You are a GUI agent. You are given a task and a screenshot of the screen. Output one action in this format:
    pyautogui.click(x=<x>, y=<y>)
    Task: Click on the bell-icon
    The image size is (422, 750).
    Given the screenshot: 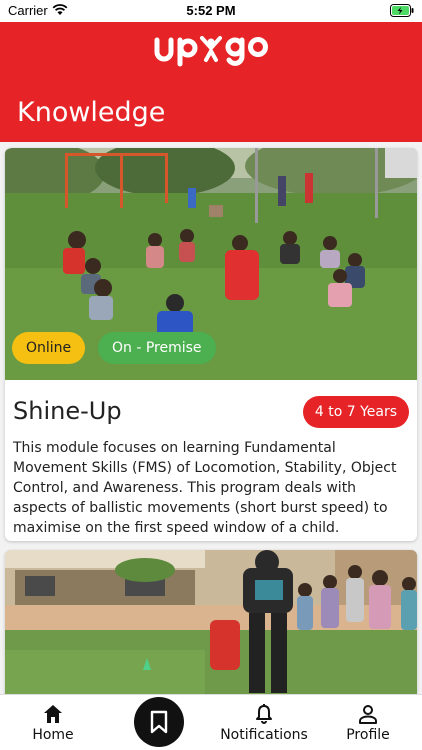 What is the action you would take?
    pyautogui.click(x=264, y=714)
    